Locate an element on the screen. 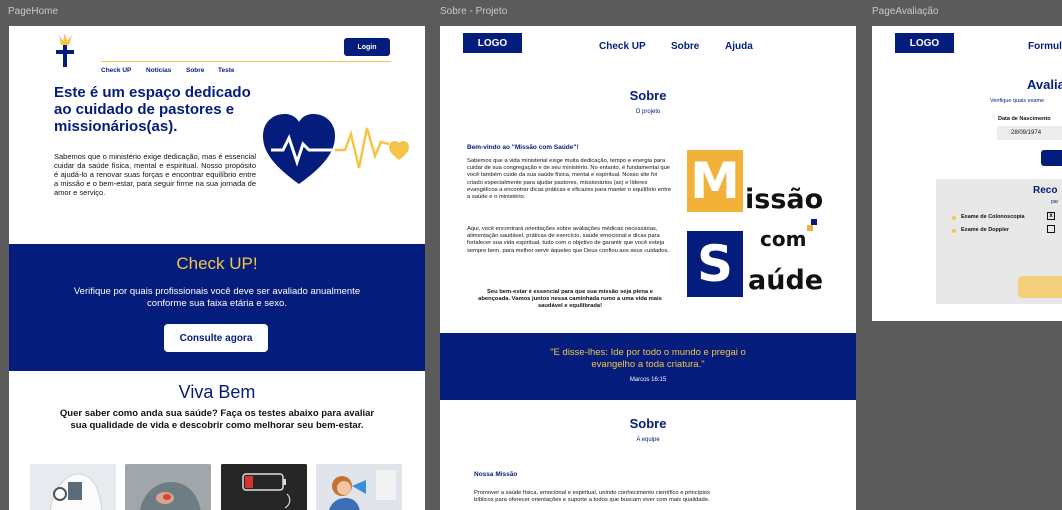 The width and height of the screenshot is (1062, 510). cross-logo-icon is located at coordinates (65, 50).